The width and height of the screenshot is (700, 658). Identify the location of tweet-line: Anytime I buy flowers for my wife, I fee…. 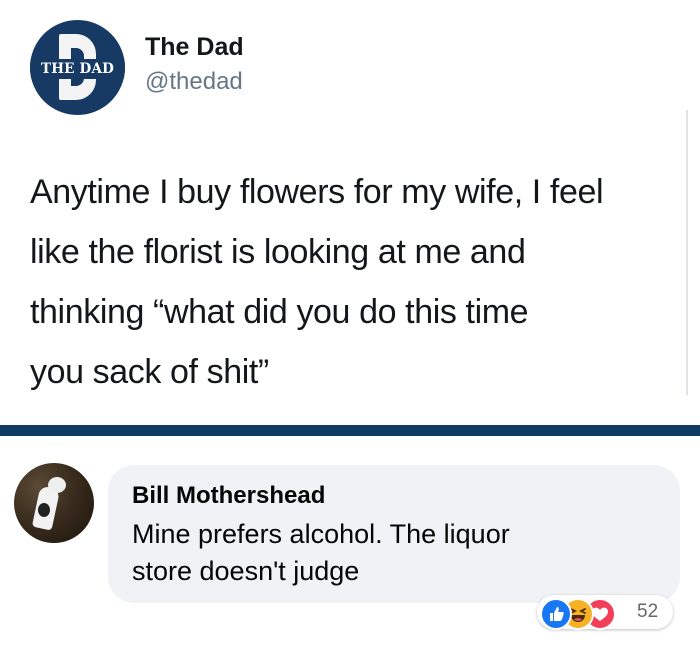
(317, 192).